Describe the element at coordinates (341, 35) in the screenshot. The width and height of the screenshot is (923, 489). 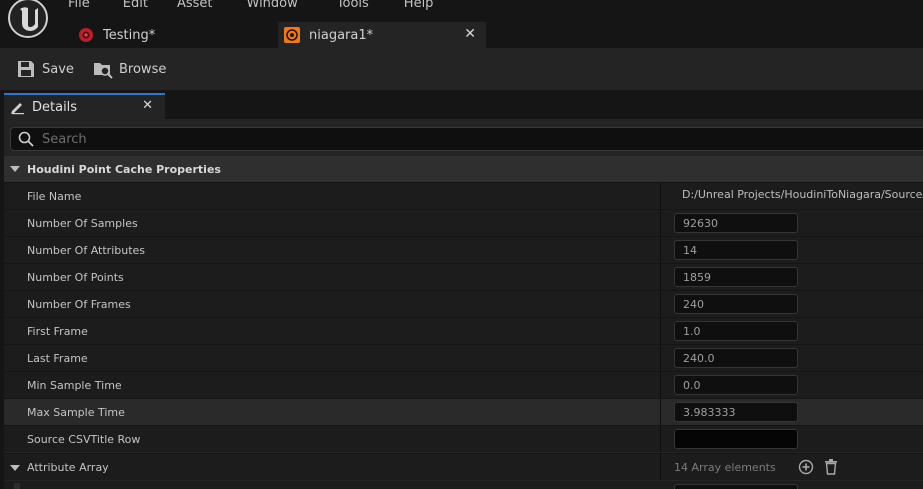
I see `tab-label: niagara1*` at that location.